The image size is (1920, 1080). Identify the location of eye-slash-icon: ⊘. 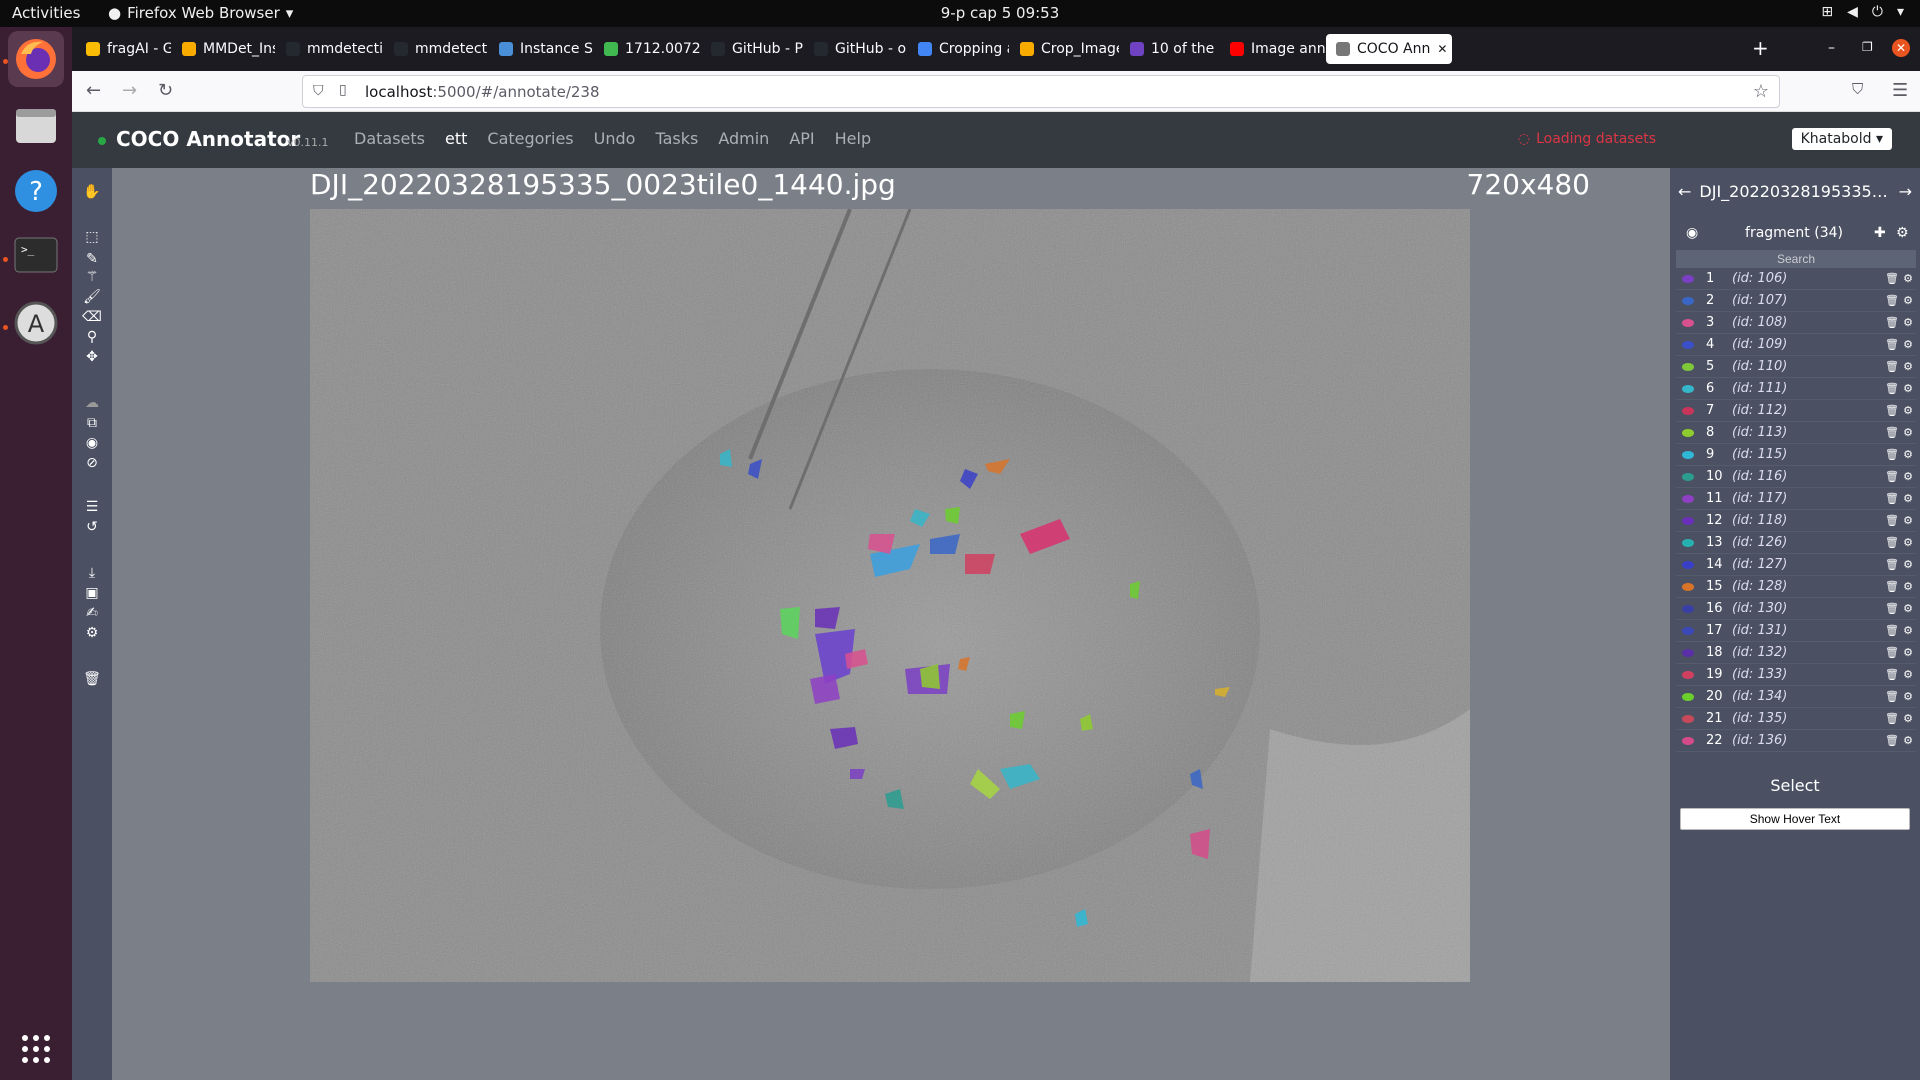
(92, 463).